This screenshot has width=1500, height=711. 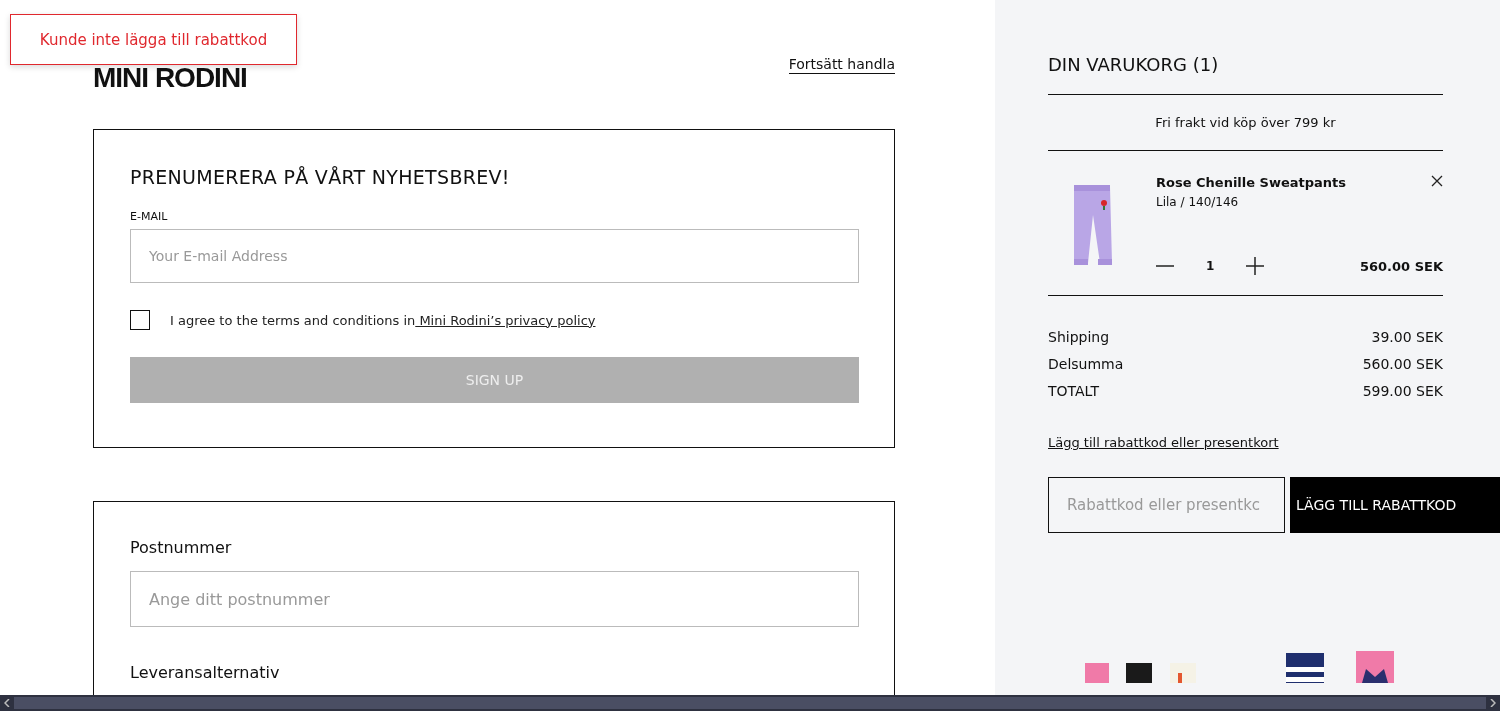 I want to click on total-label: Delsumma, so click(x=1086, y=364).